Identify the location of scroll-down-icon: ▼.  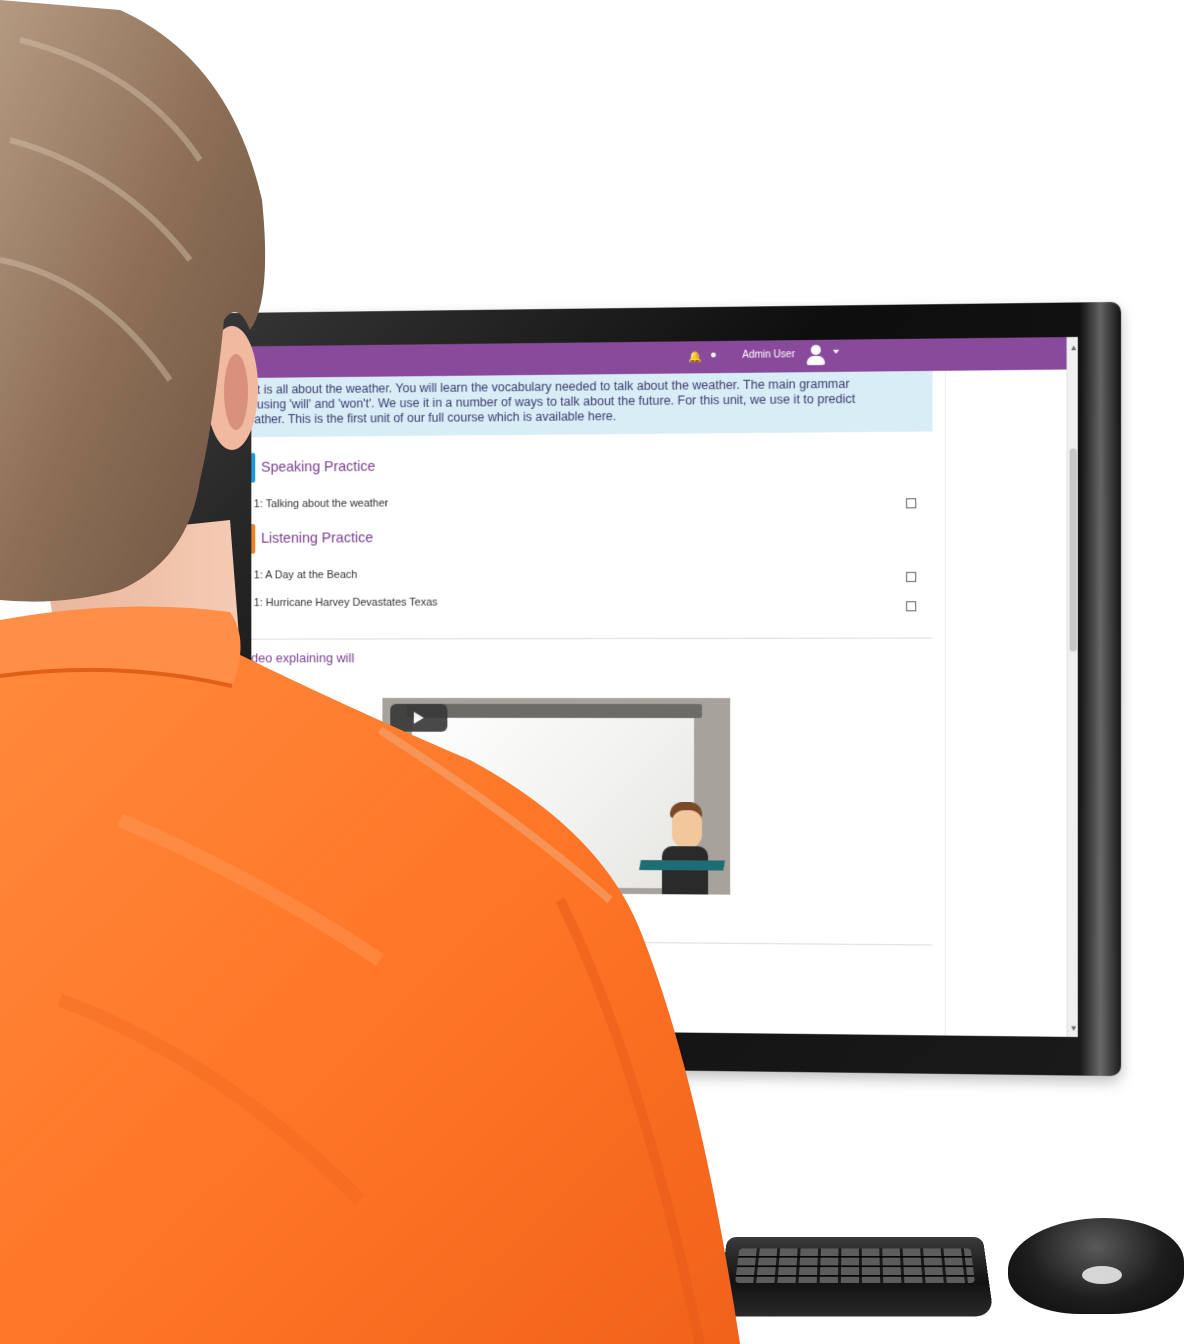
(1074, 1028).